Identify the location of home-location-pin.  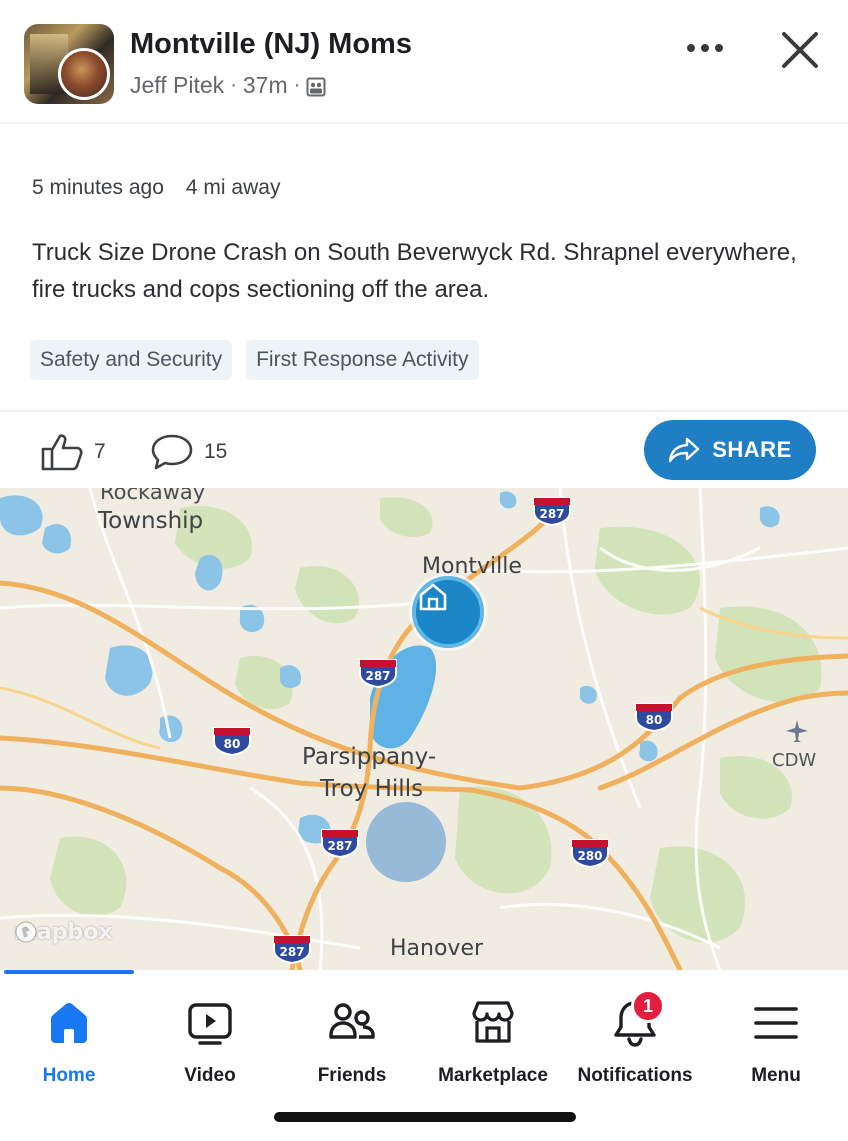
(448, 612).